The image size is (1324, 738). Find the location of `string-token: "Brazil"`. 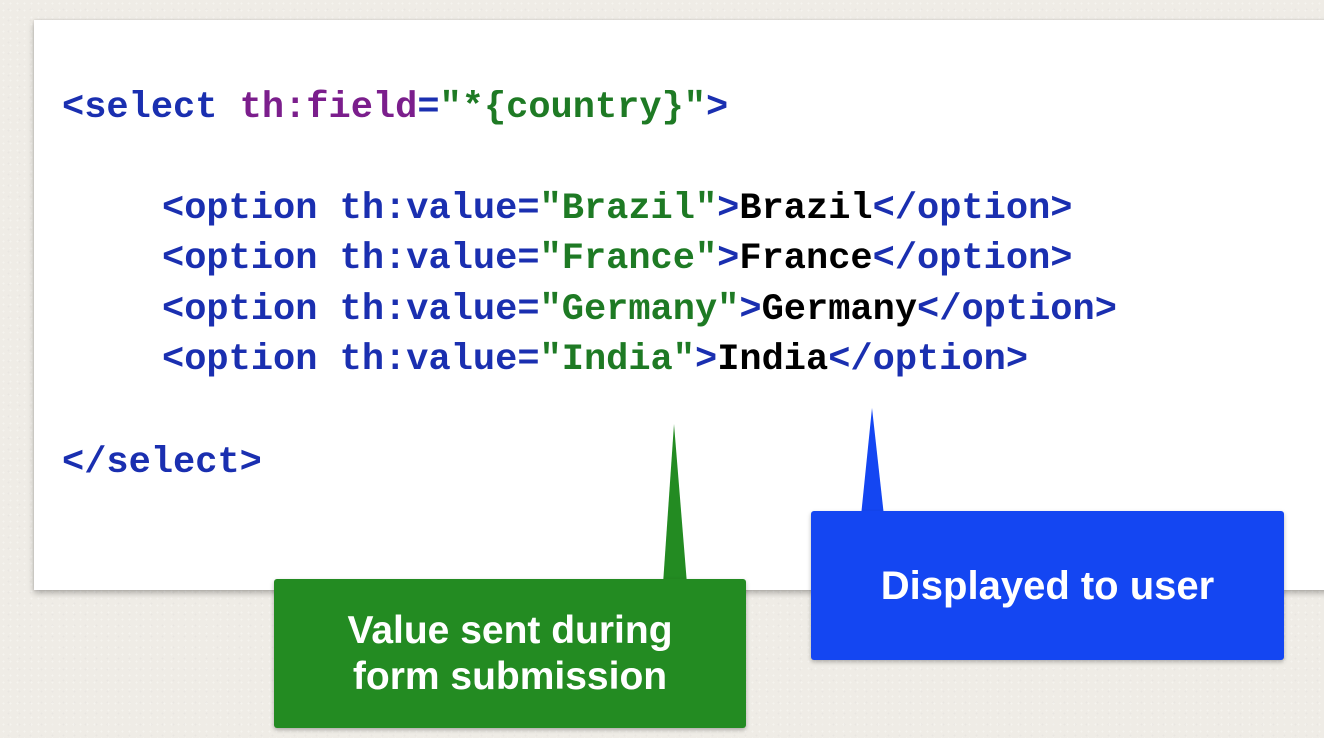

string-token: "Brazil" is located at coordinates (628, 209).